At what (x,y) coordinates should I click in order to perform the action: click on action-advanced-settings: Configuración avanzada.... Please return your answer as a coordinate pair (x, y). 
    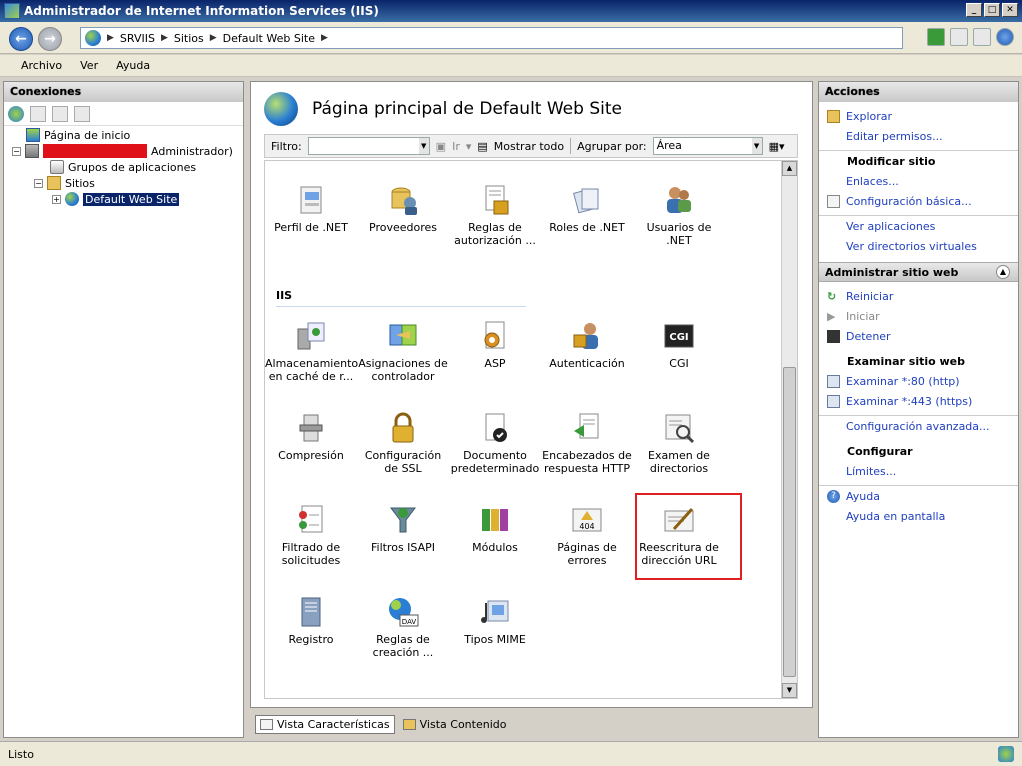
    Looking at the image, I should click on (908, 426).